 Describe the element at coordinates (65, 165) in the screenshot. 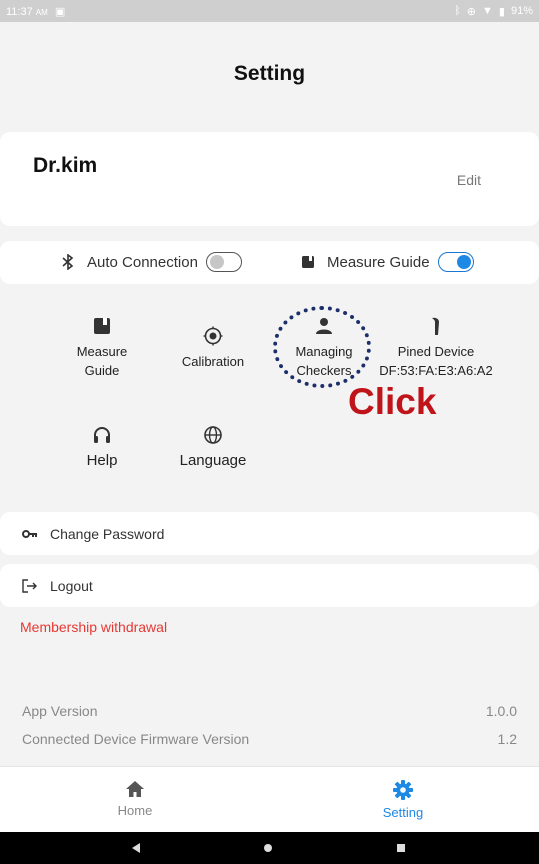

I see `profile-name: Dr.kim` at that location.